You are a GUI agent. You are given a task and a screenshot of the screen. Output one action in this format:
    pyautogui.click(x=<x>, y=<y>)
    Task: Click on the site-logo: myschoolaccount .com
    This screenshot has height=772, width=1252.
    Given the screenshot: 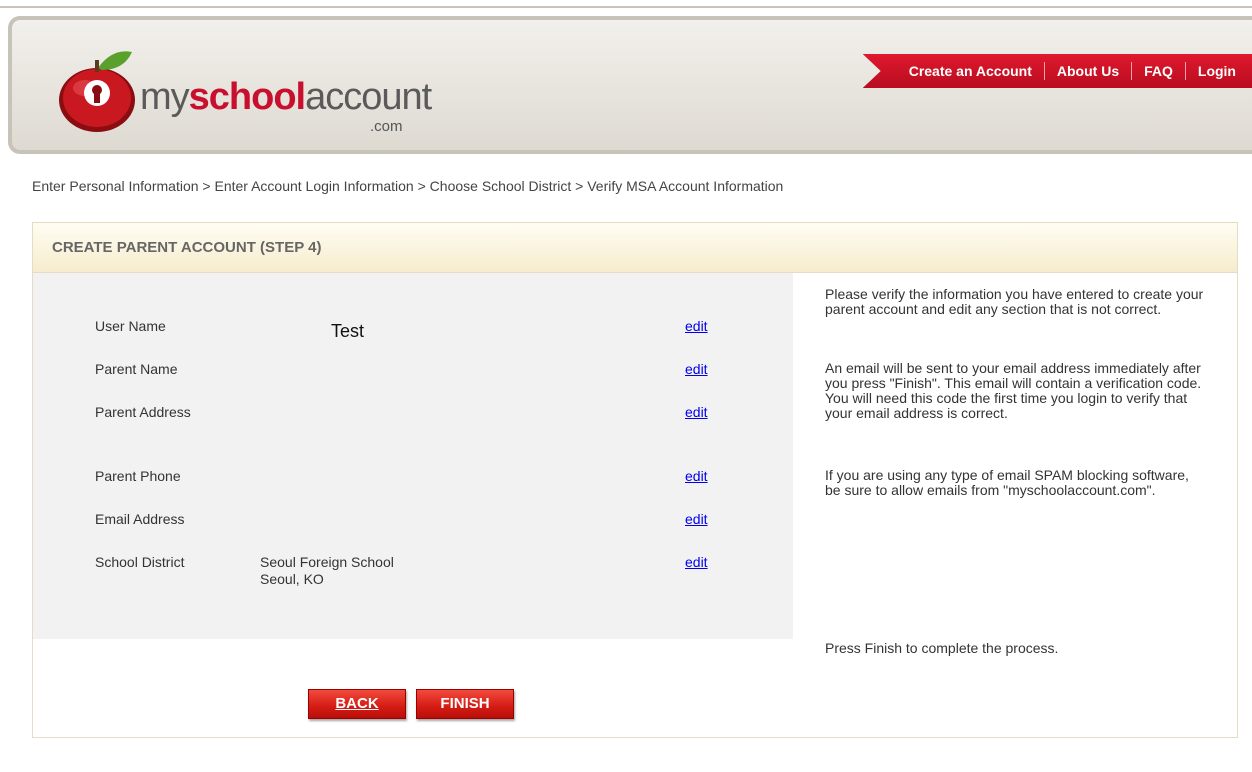 What is the action you would take?
    pyautogui.click(x=252, y=93)
    